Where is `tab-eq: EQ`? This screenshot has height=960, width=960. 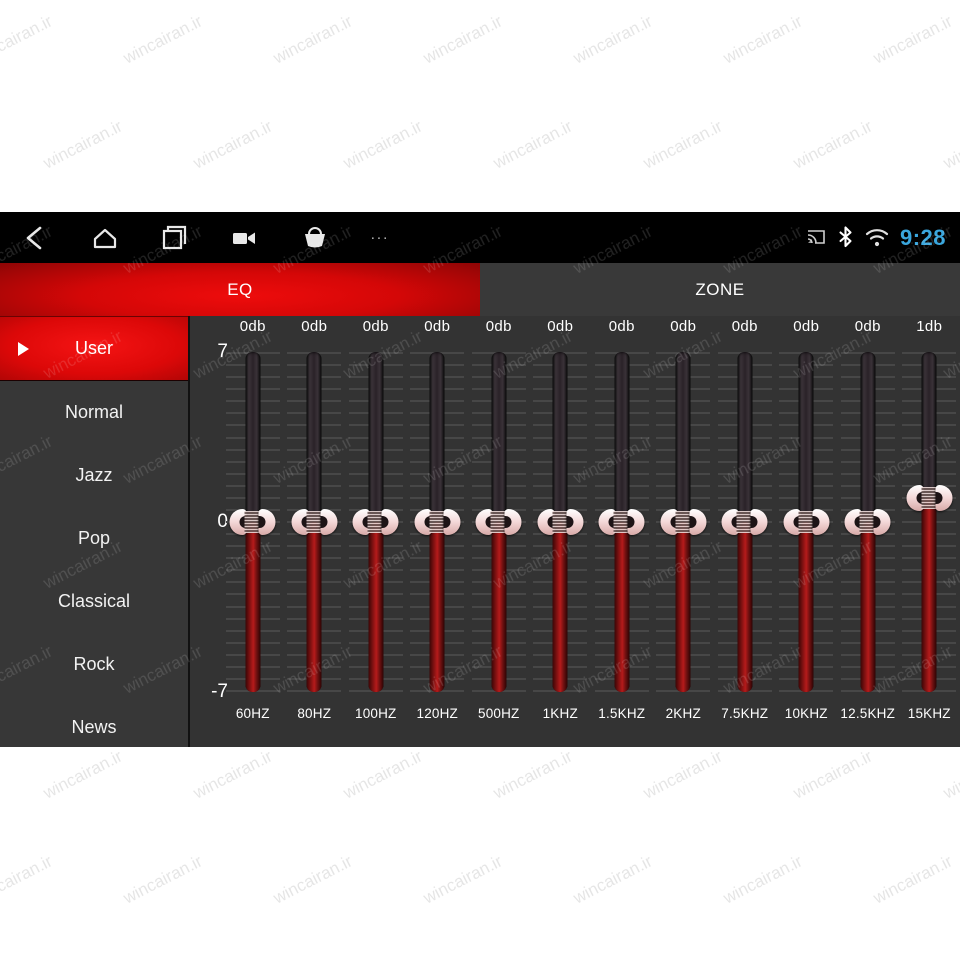
tab-eq: EQ is located at coordinates (240, 289).